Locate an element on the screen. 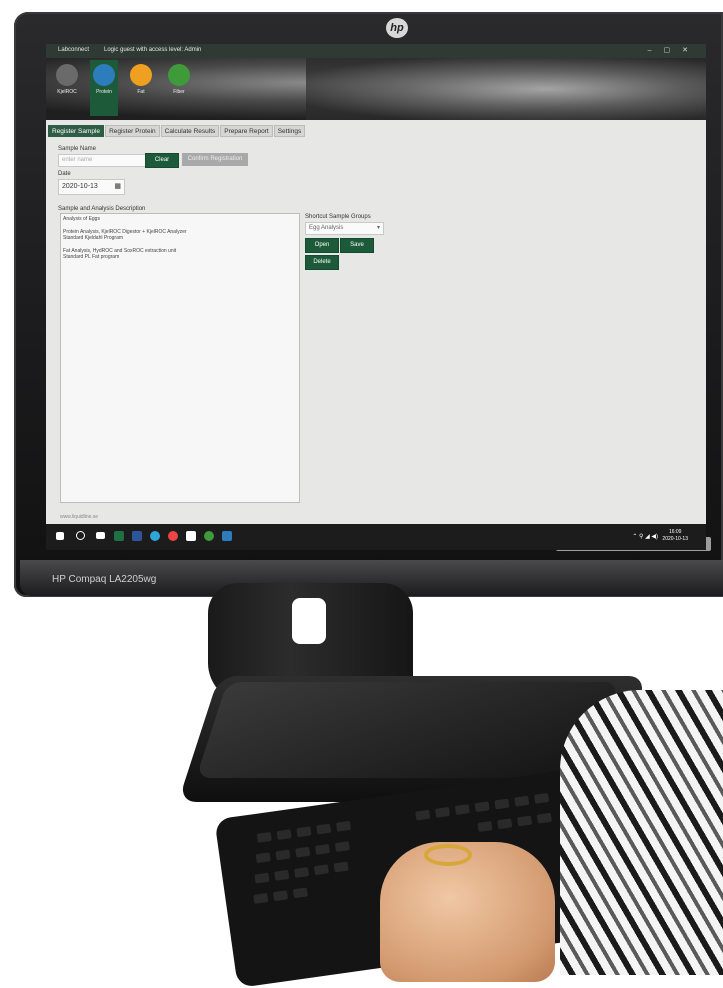  taskbar-clock: 16:09 2020-10-13 is located at coordinates (675, 536).